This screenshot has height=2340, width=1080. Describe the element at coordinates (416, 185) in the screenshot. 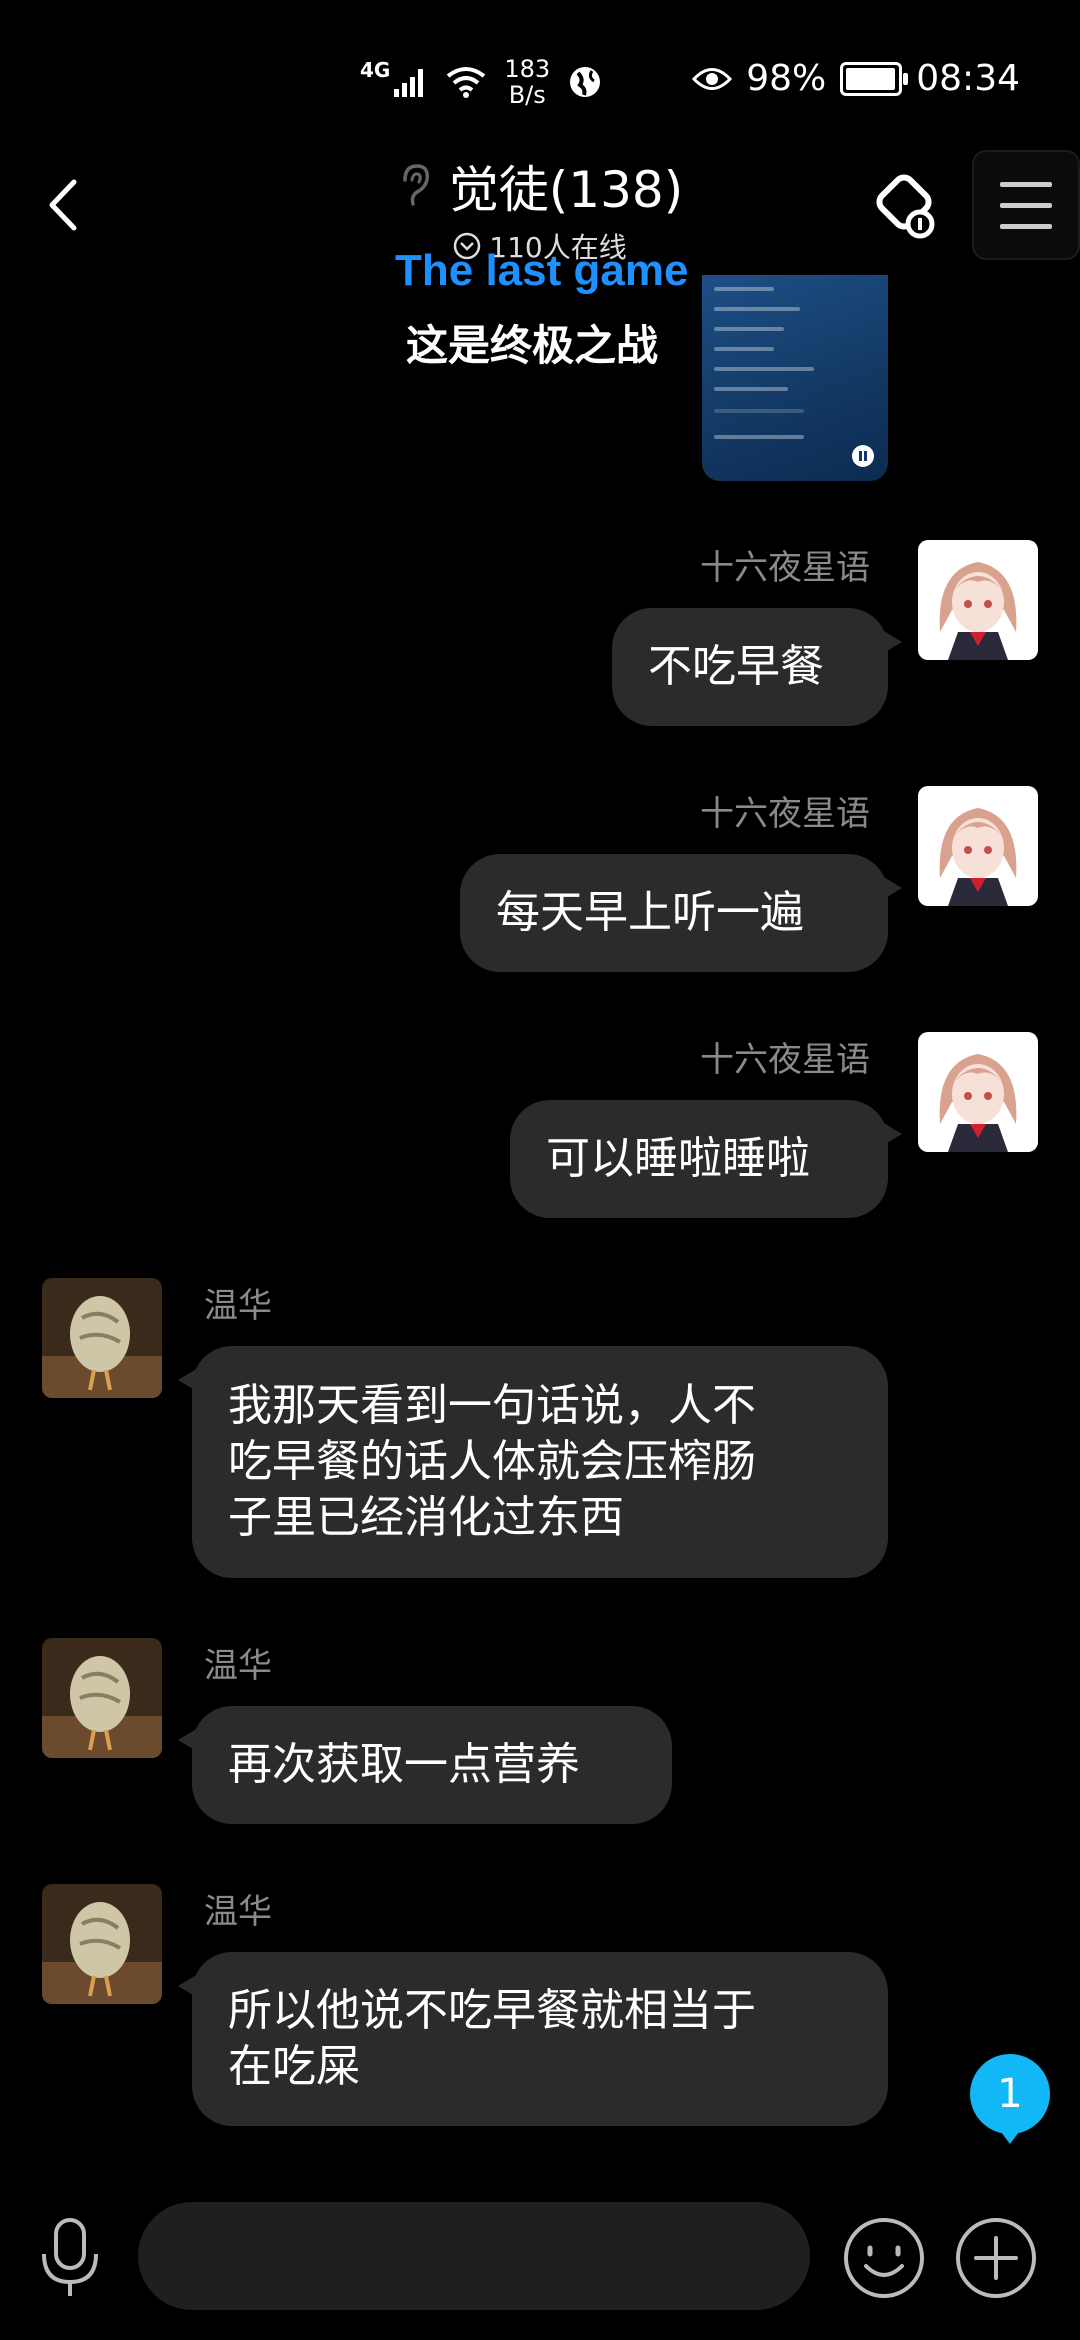

I see `ear-icon` at that location.